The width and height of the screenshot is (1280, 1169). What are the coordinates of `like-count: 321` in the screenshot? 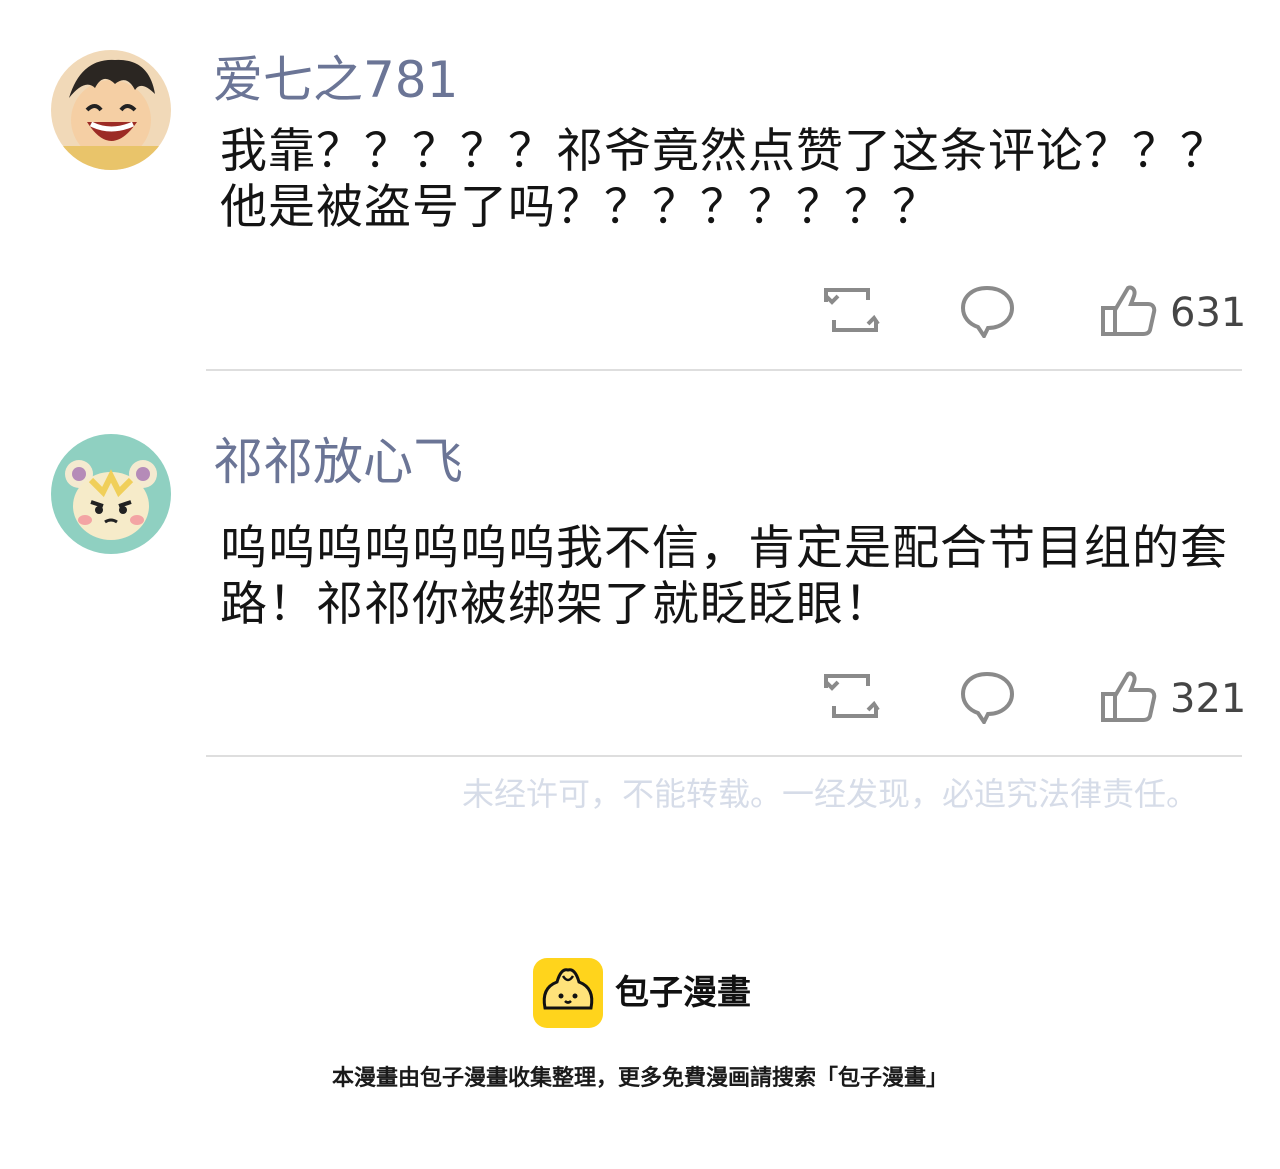 It's located at (1208, 699).